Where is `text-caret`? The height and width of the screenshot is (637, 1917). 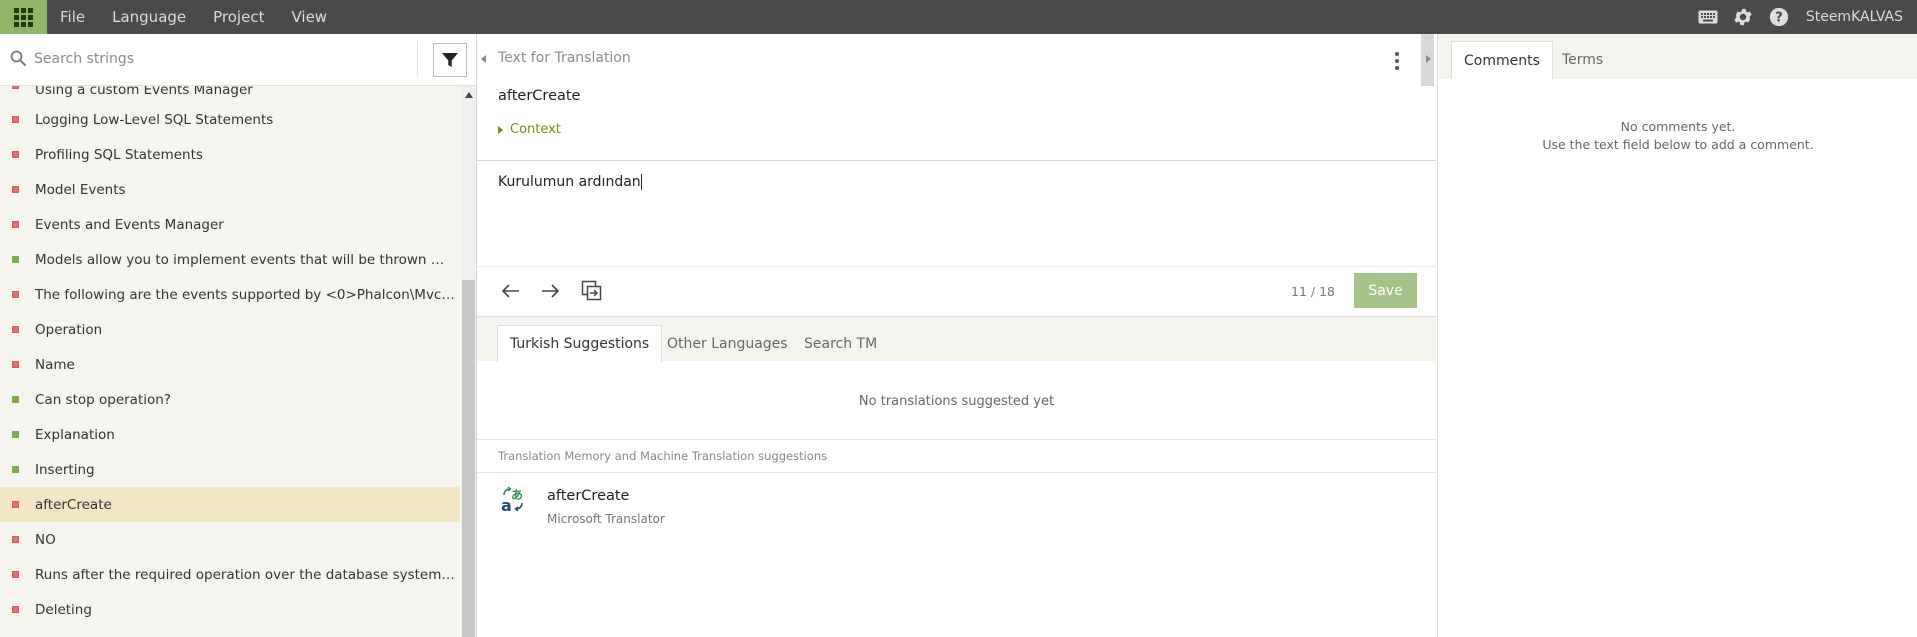 text-caret is located at coordinates (641, 182).